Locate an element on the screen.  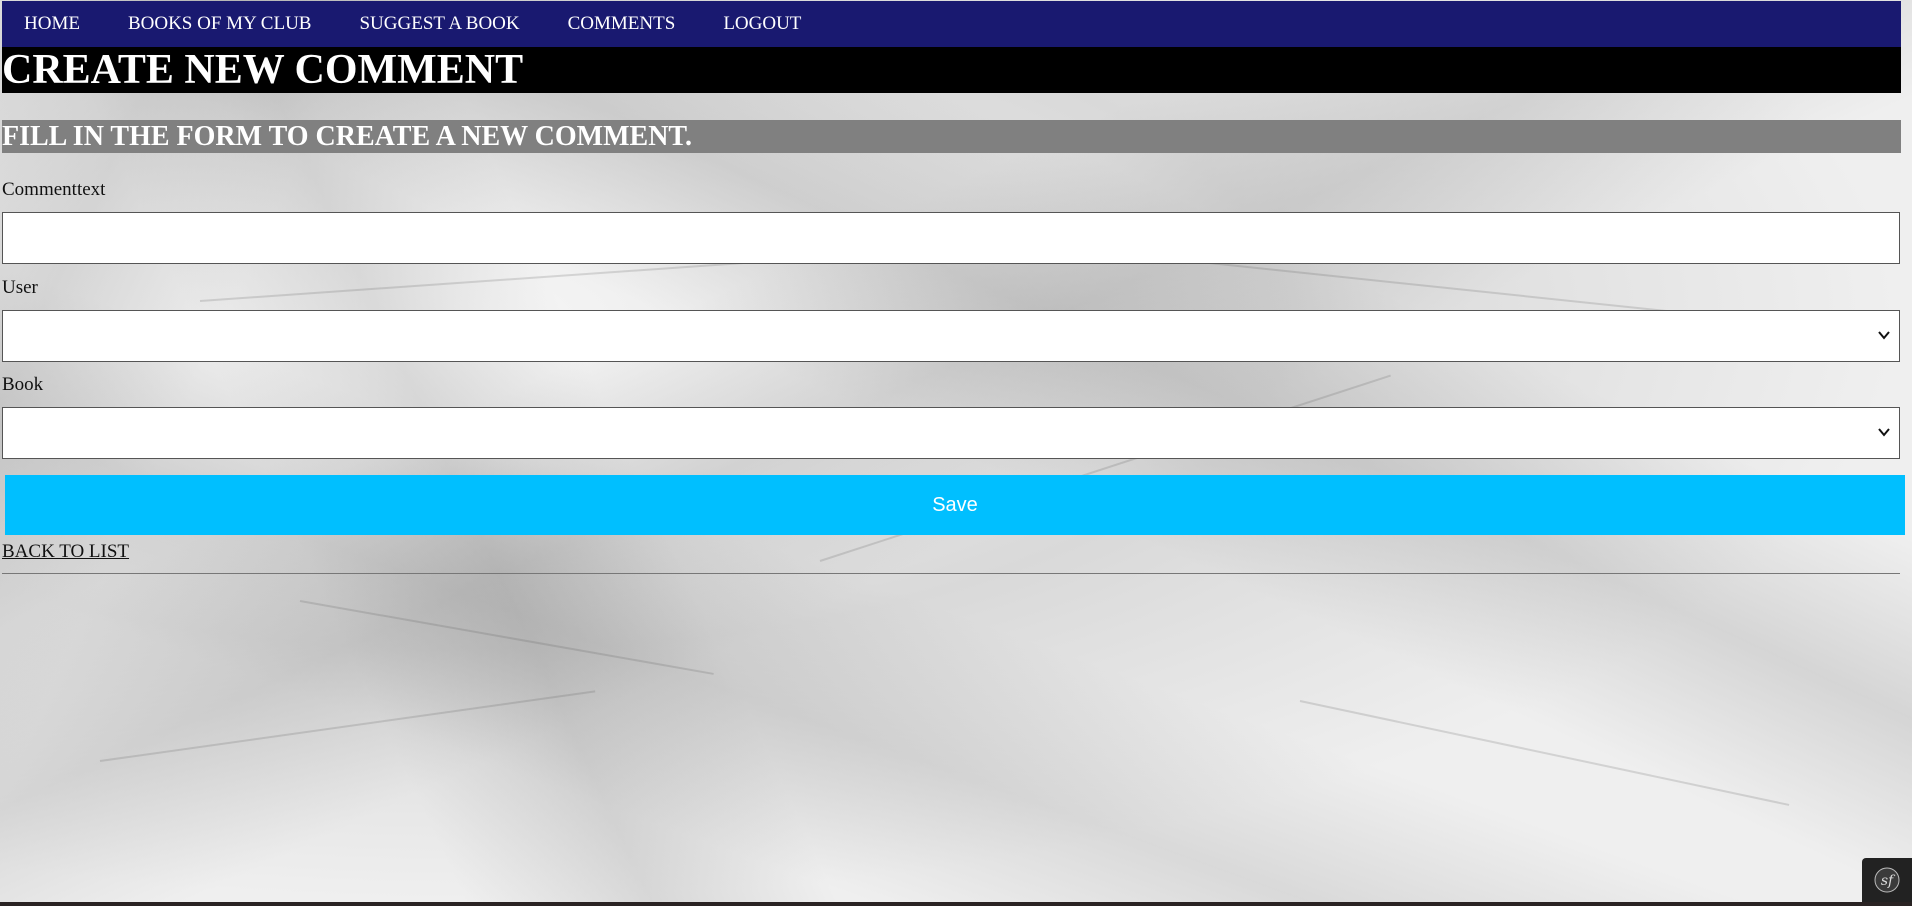
commenttext-label: Commenttext is located at coordinates (54, 189).